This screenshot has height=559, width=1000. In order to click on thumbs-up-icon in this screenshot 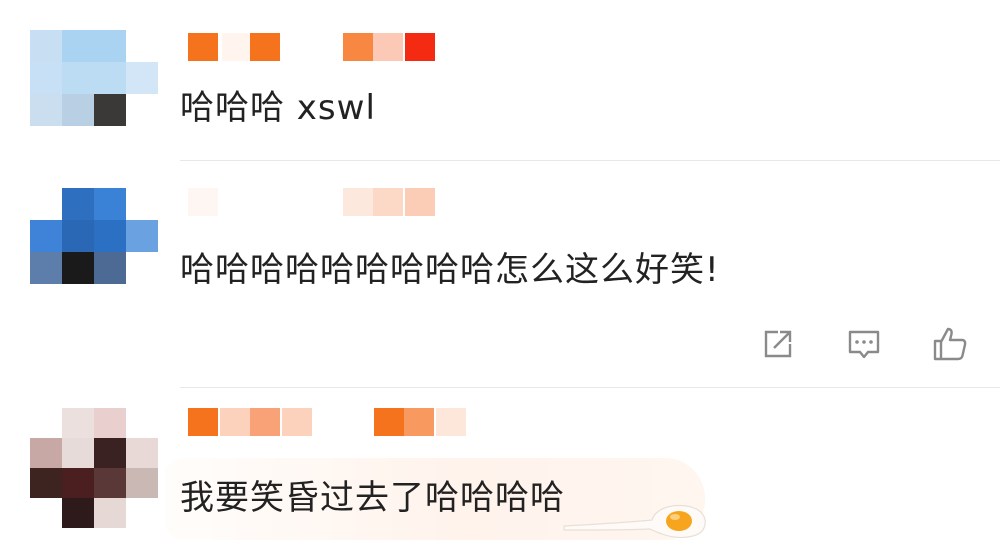, I will do `click(950, 344)`.